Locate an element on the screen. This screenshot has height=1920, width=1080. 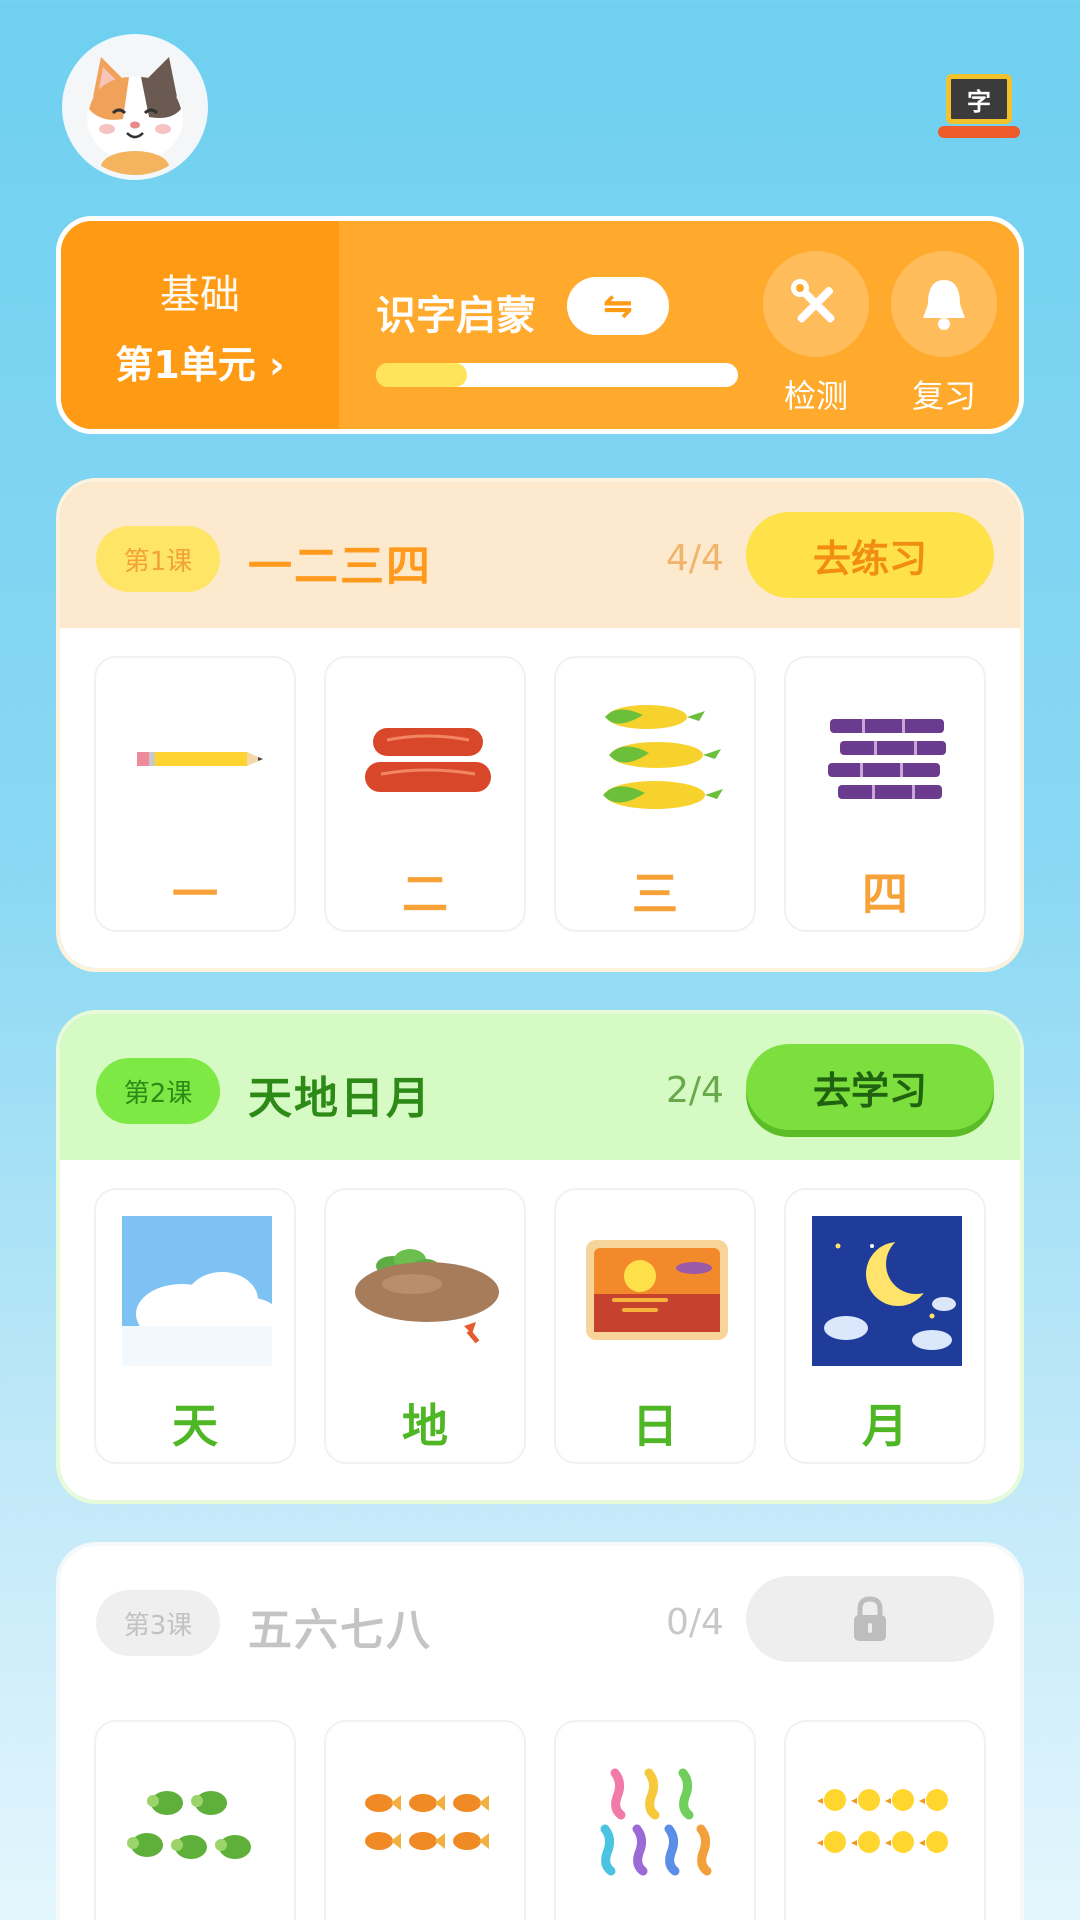
lesson-title: 五六七八 is located at coordinates (340, 1630).